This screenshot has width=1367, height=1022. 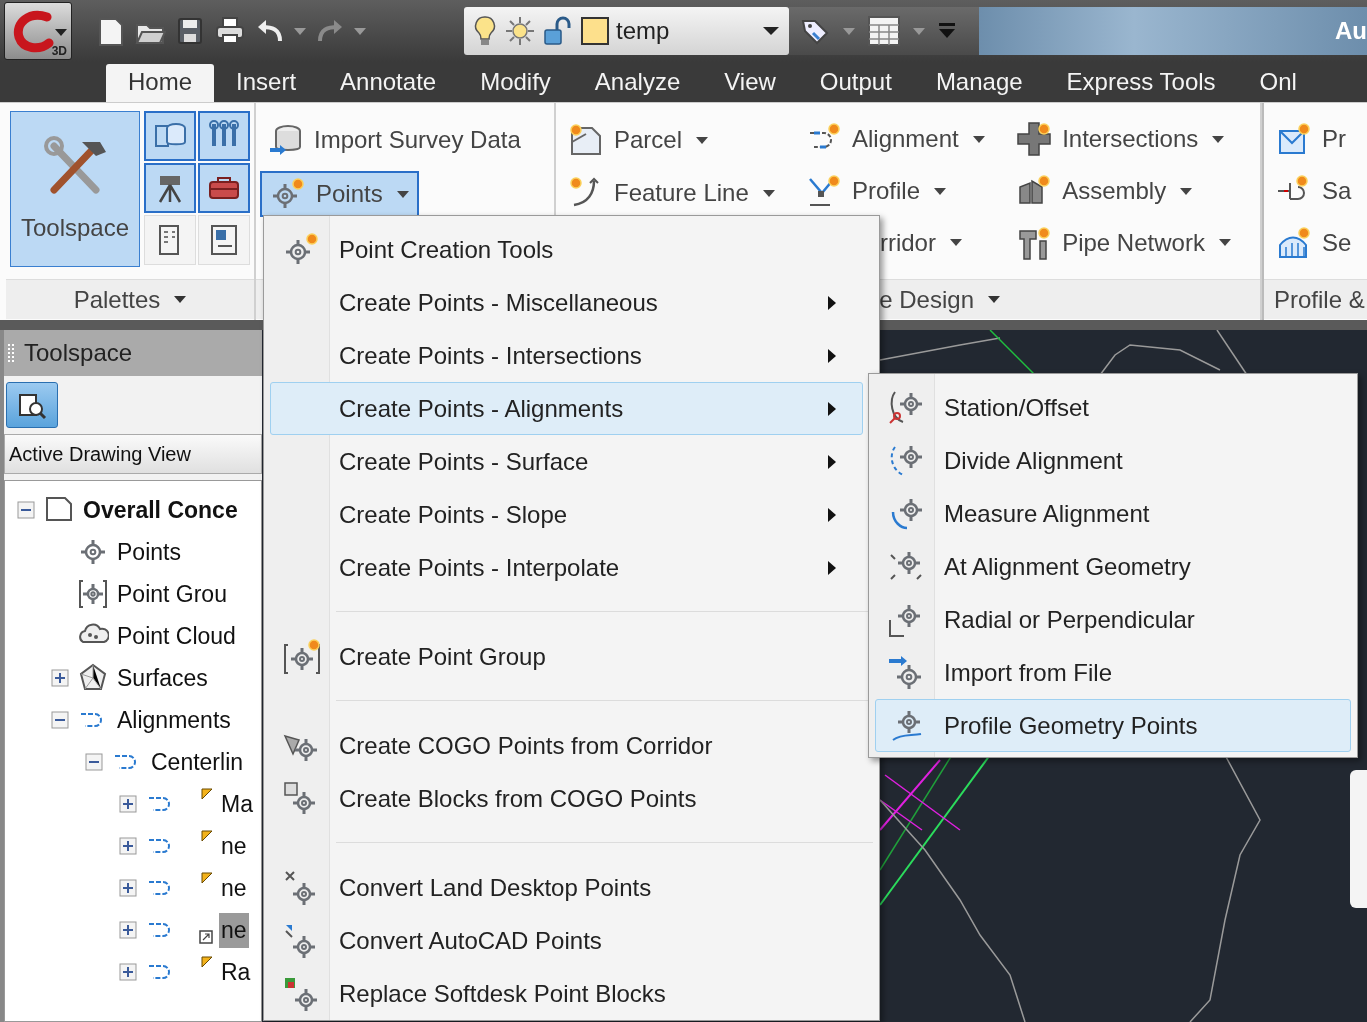 What do you see at coordinates (566, 656) in the screenshot?
I see `menu-item: Create Point Group` at bounding box center [566, 656].